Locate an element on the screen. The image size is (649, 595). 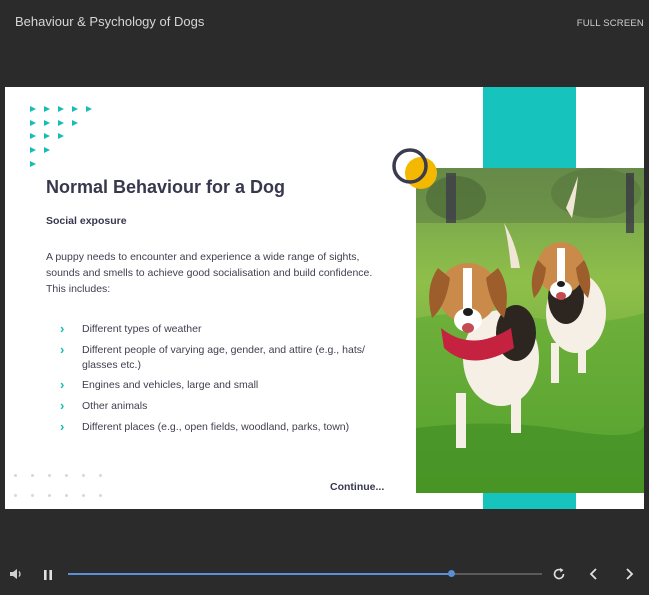
course-title: Behaviour & Psychology of Dogs is located at coordinates (110, 21).